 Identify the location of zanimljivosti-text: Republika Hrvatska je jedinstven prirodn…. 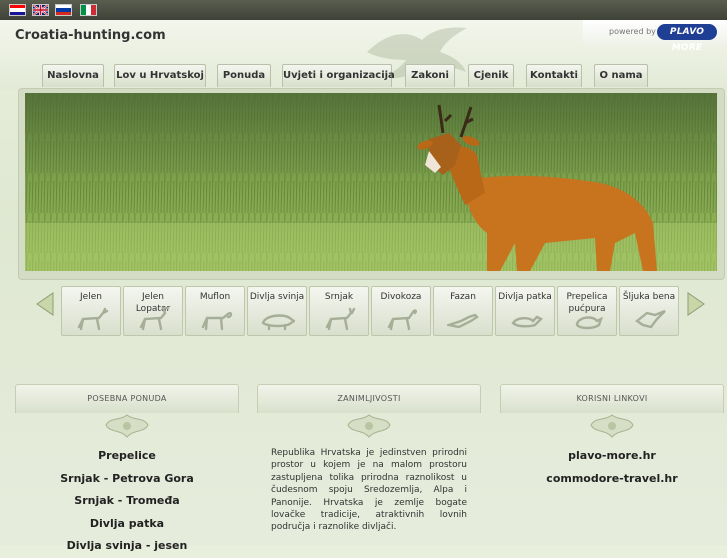
(369, 490).